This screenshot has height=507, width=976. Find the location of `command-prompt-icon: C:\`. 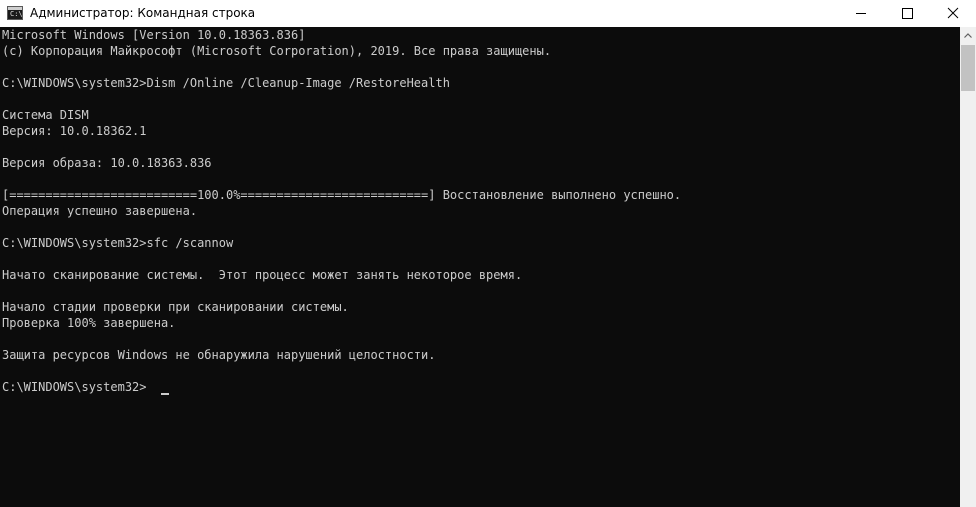

command-prompt-icon: C:\ is located at coordinates (15, 13).